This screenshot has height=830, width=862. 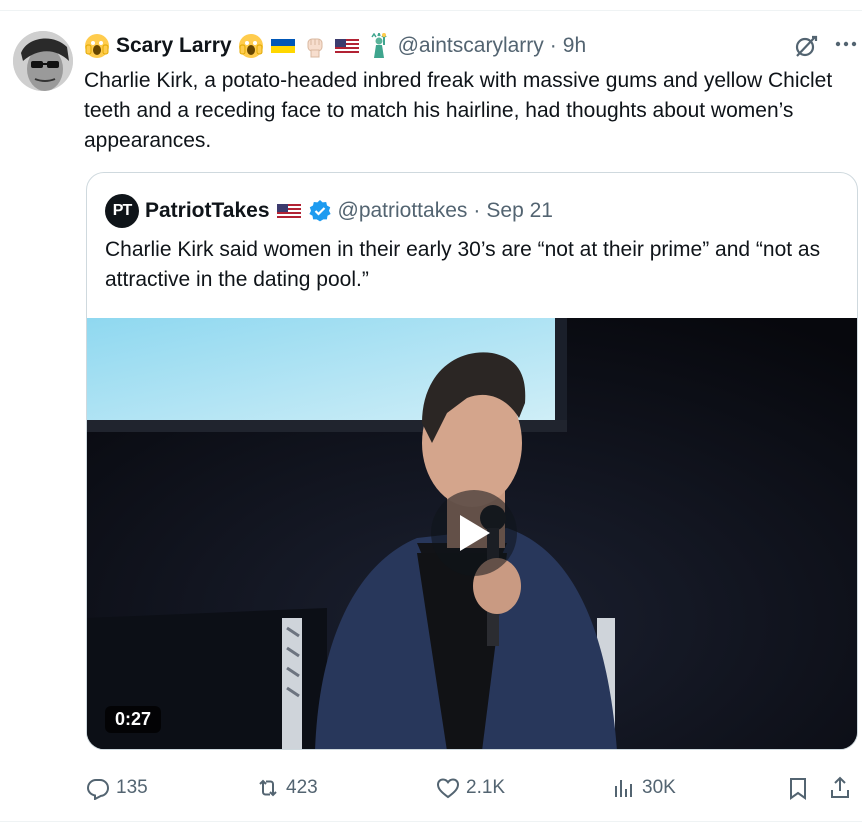 I want to click on share-button, so click(x=840, y=788).